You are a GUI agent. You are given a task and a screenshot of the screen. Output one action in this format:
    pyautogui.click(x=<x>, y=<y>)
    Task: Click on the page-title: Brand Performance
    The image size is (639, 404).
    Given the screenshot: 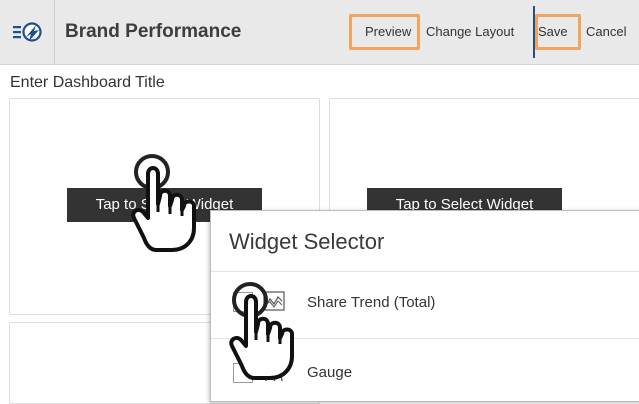 What is the action you would take?
    pyautogui.click(x=153, y=31)
    